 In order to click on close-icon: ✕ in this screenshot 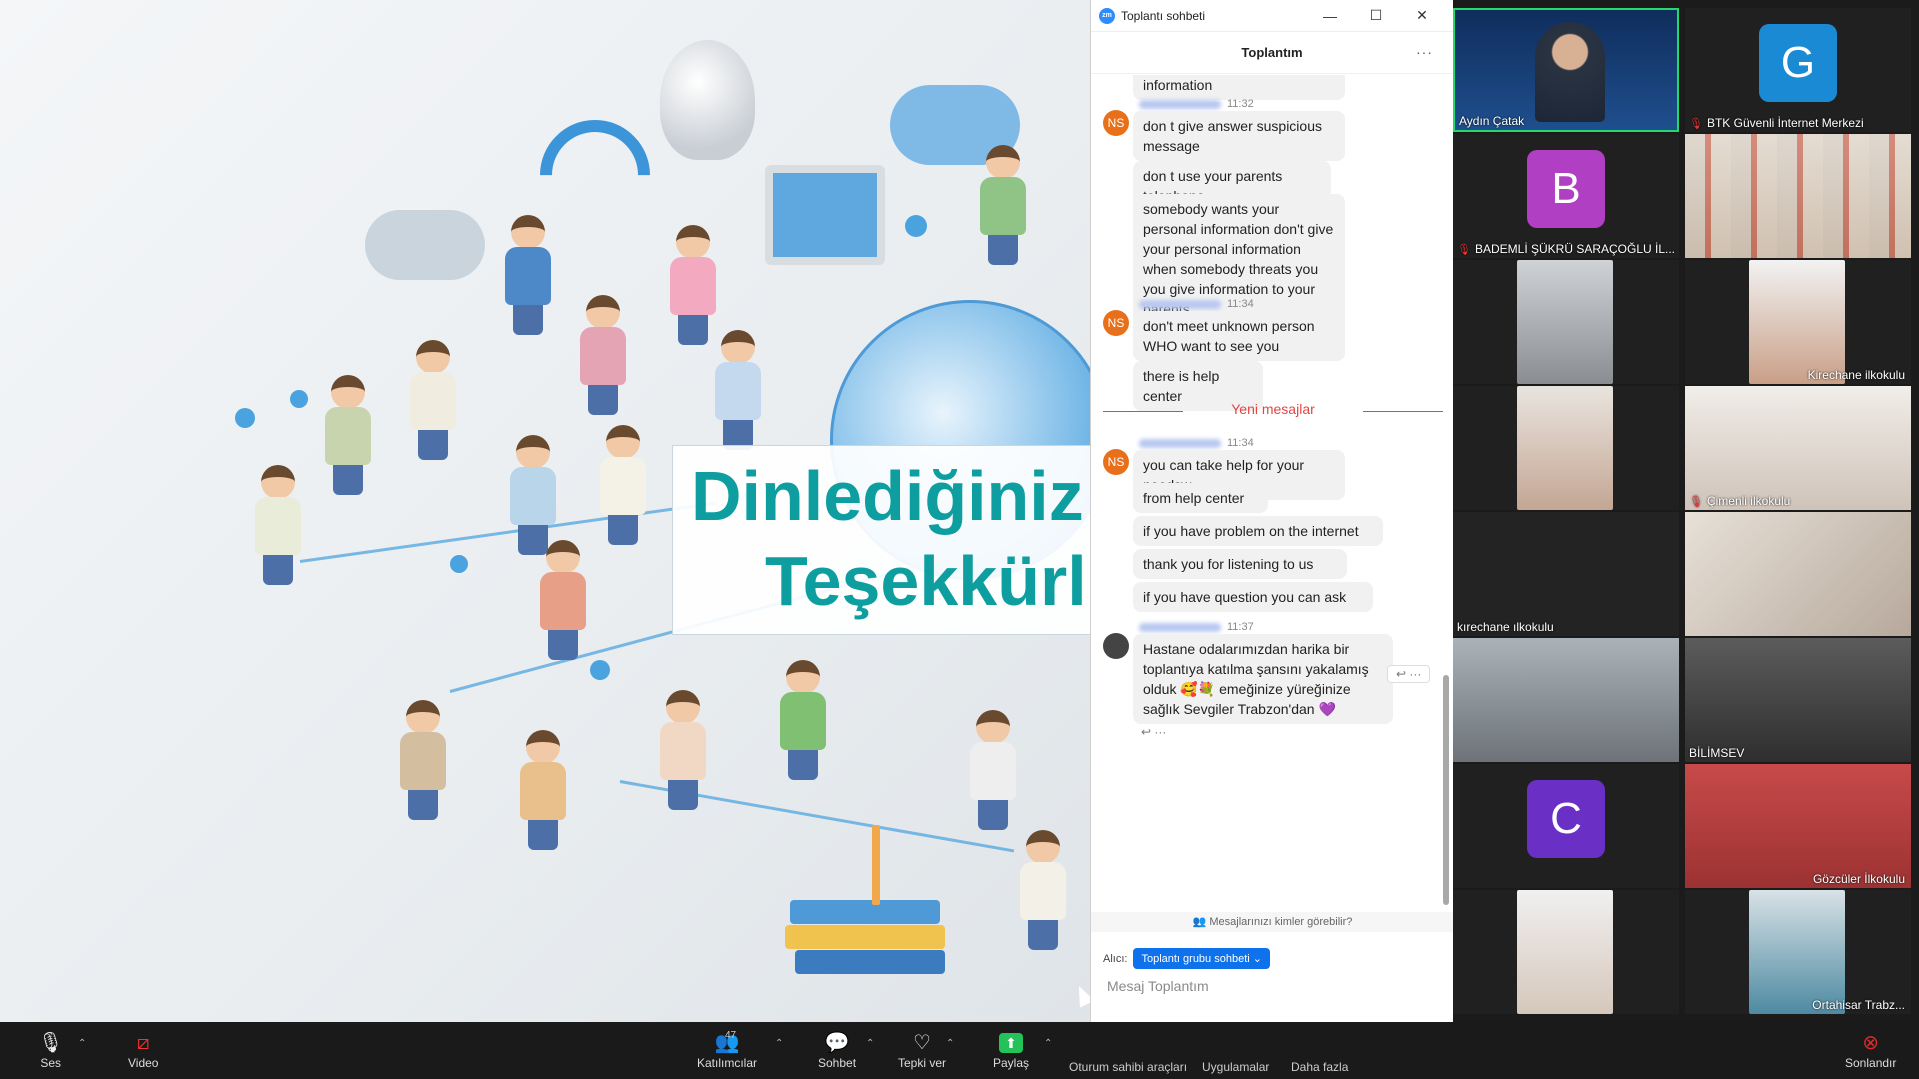, I will do `click(1422, 16)`.